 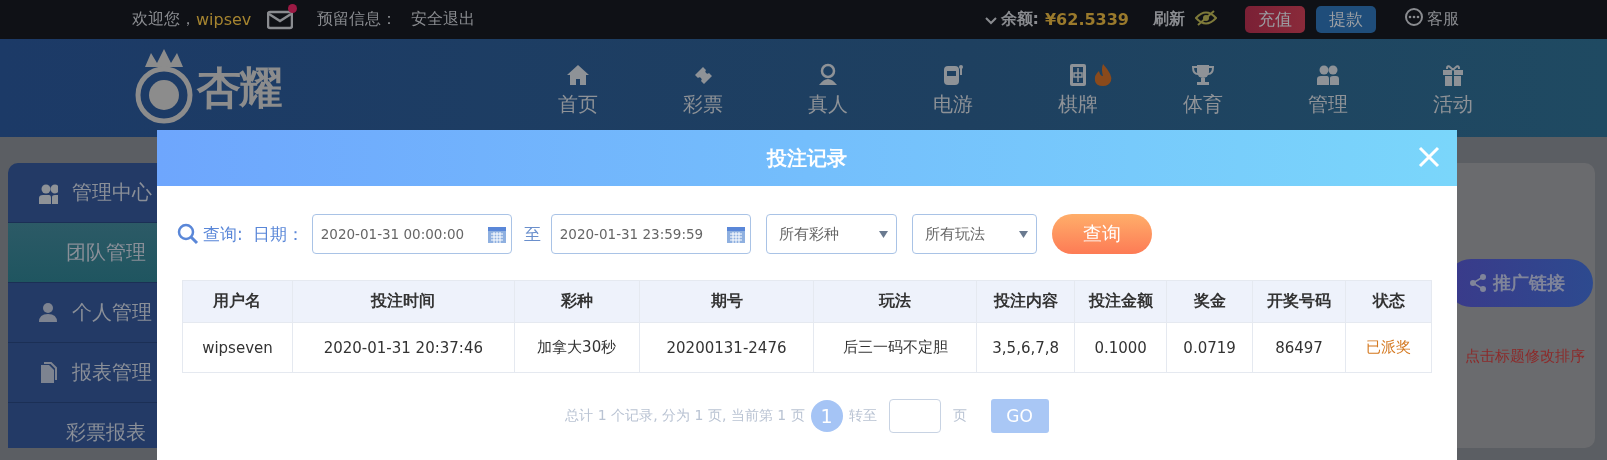 What do you see at coordinates (1209, 347) in the screenshot?
I see `table-cell: 0.0719` at bounding box center [1209, 347].